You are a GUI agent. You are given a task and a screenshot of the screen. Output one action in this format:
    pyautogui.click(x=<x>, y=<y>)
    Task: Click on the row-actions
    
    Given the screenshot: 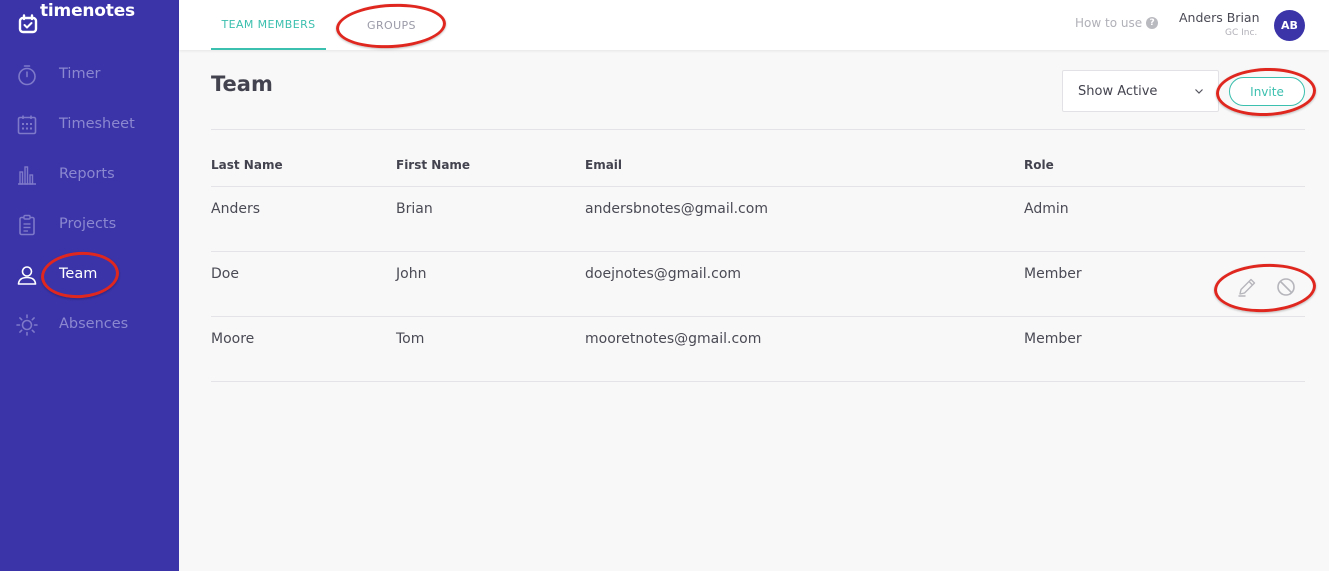 What is the action you would take?
    pyautogui.click(x=1266, y=288)
    